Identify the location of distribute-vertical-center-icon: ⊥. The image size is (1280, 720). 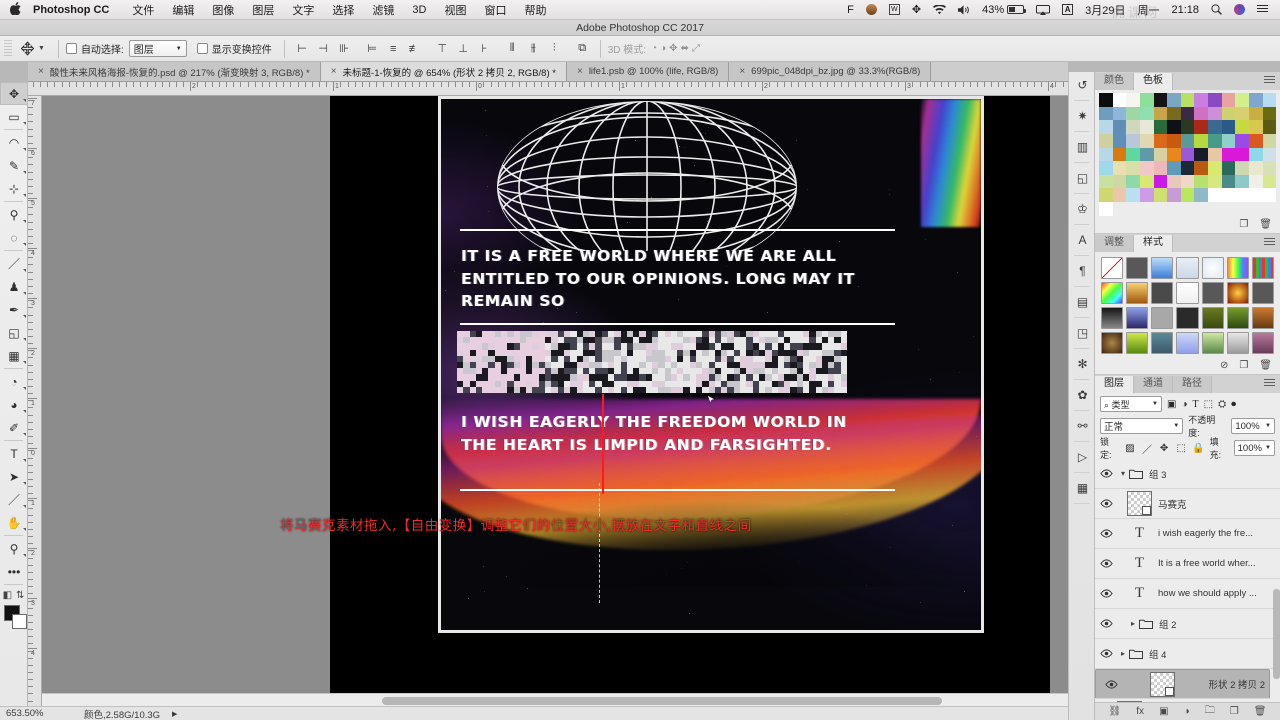
(463, 49).